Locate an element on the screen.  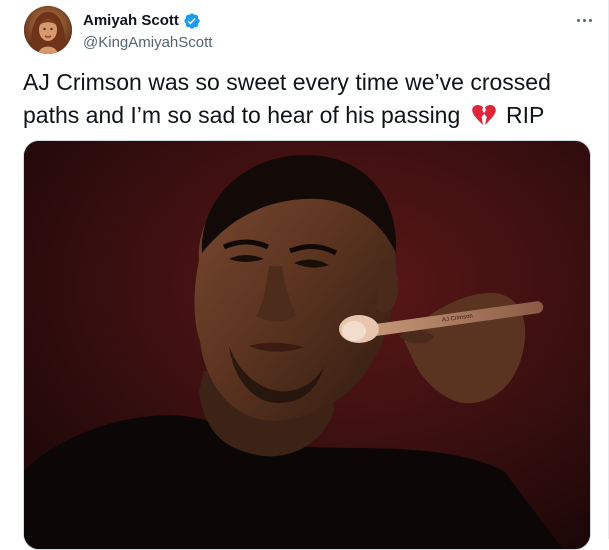
broken-heart-icon is located at coordinates (484, 115).